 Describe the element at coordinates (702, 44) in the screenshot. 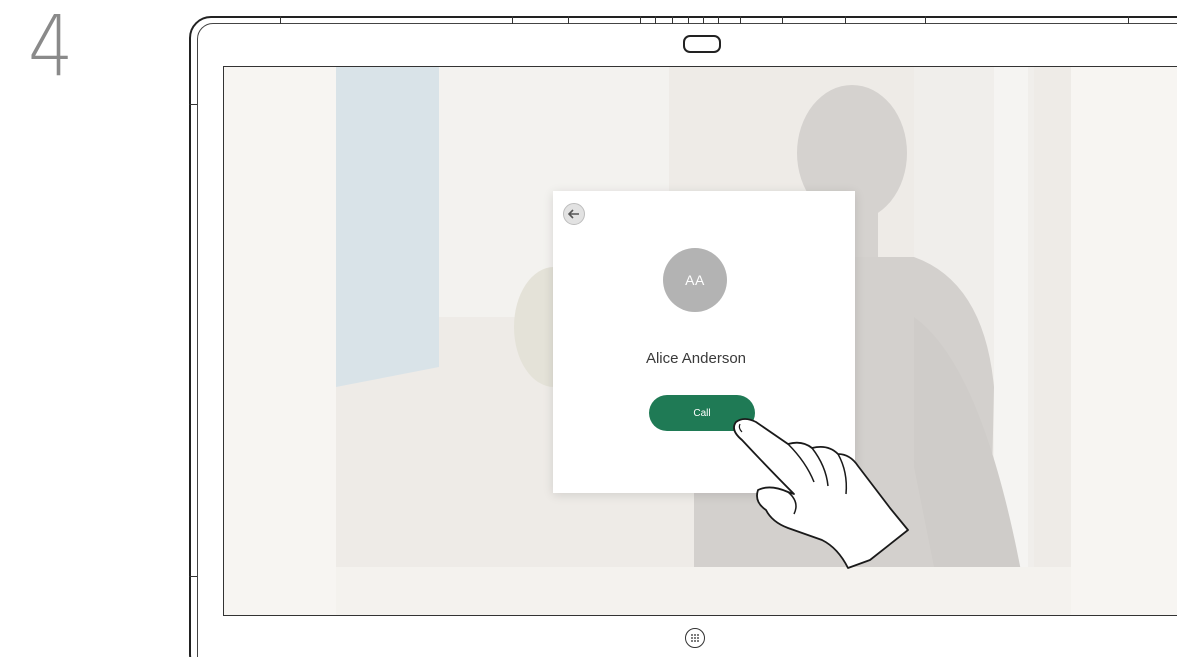

I see `camera-icon` at that location.